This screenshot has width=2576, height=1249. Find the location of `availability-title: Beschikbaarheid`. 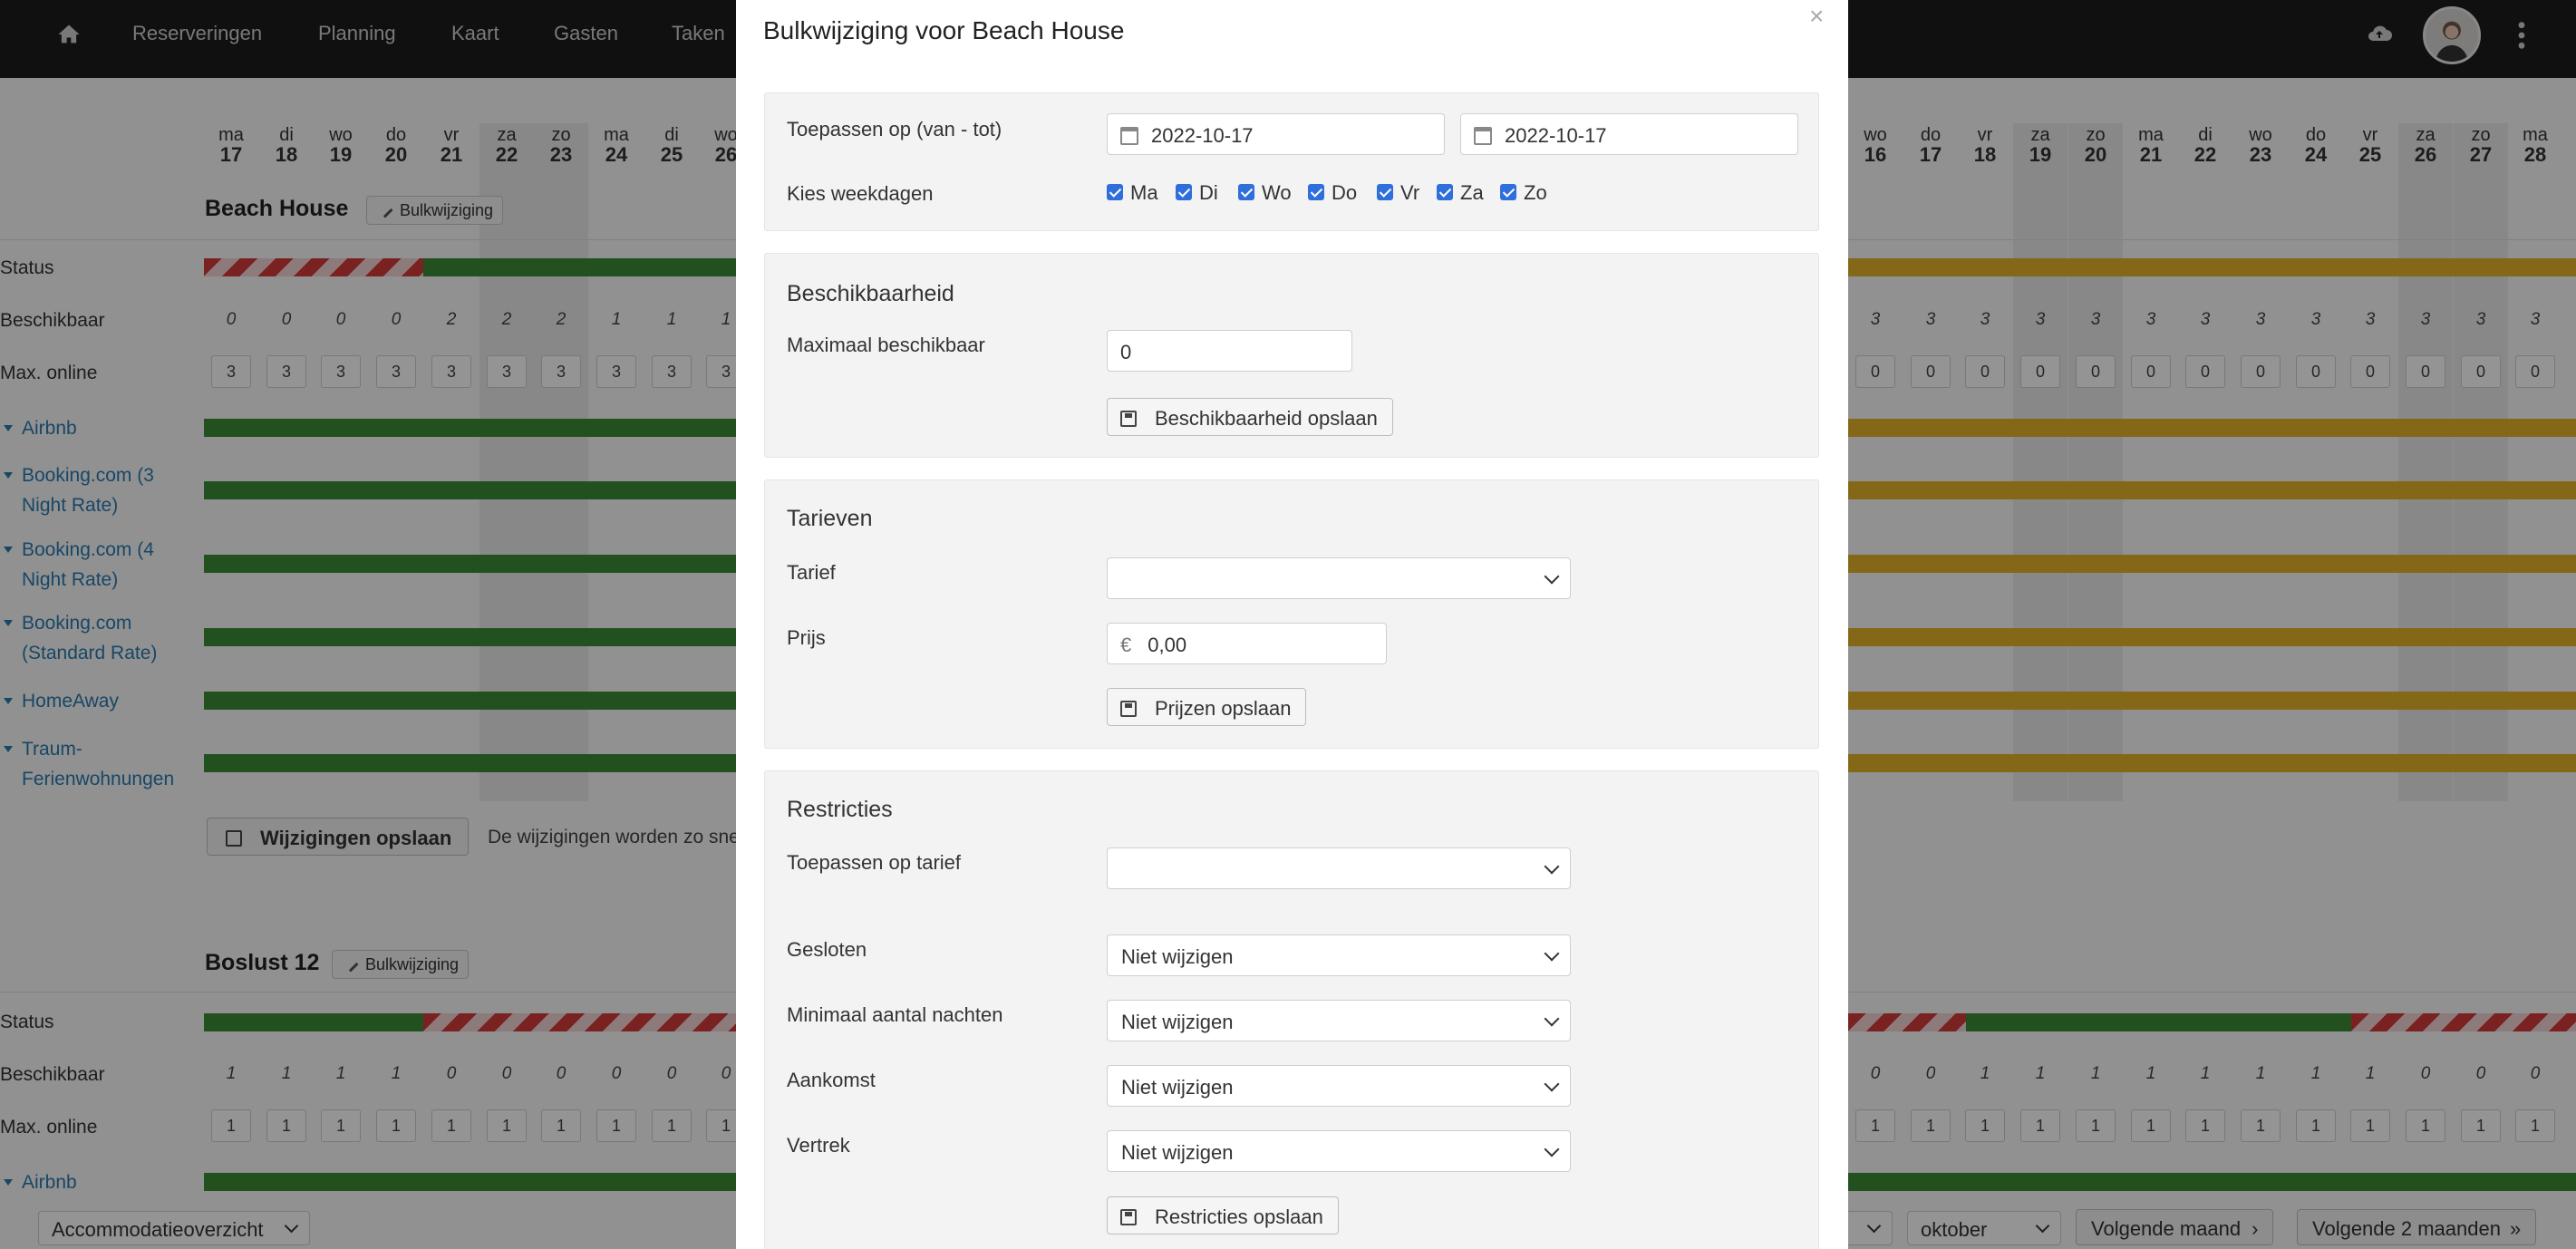

availability-title: Beschikbaarheid is located at coordinates (870, 294).